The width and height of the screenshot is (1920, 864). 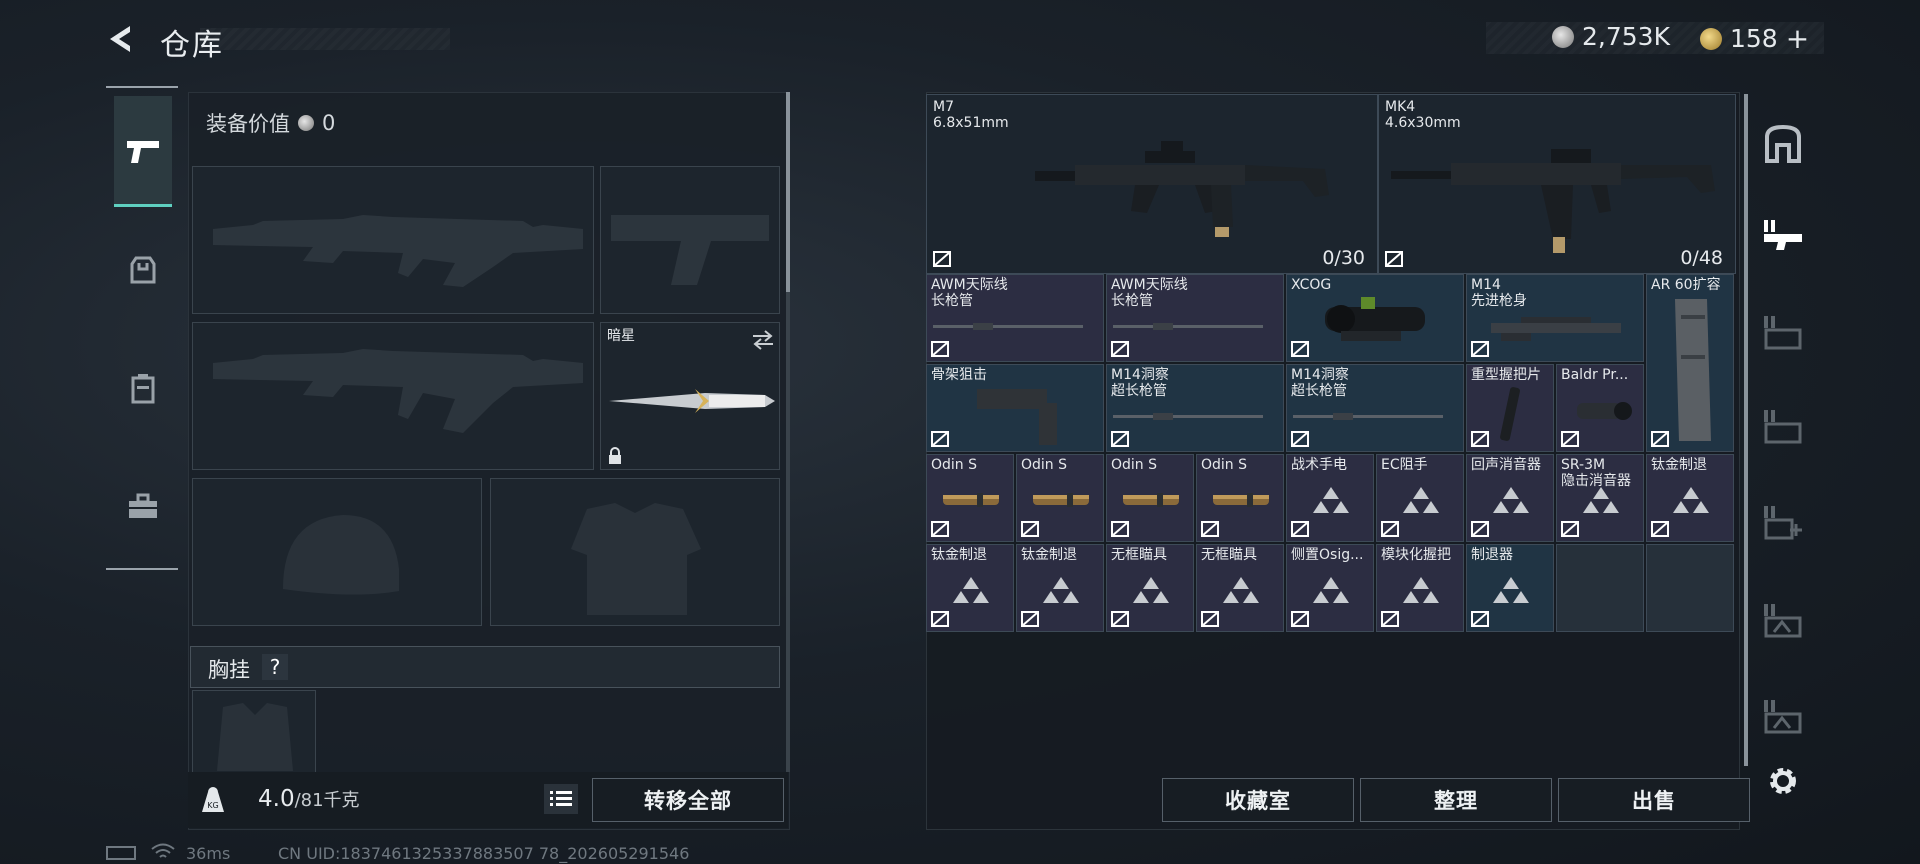 What do you see at coordinates (275, 667) in the screenshot?
I see `help-button: ?` at bounding box center [275, 667].